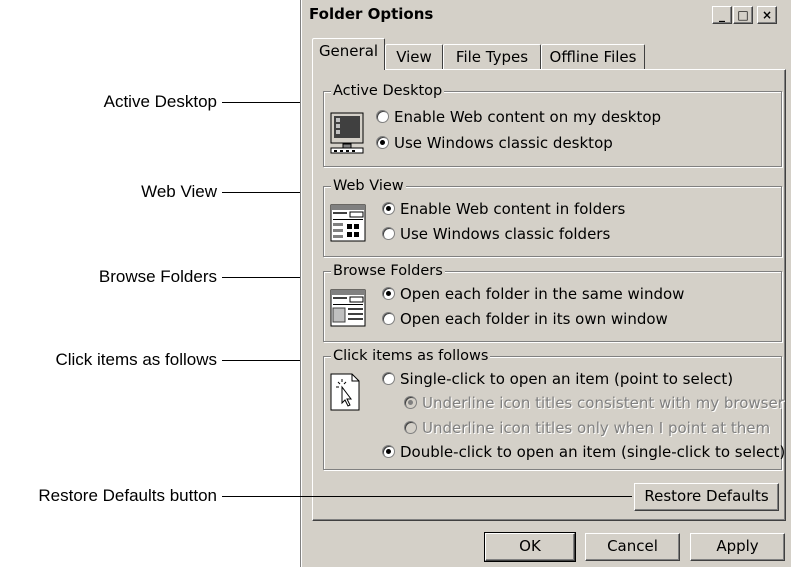  I want to click on title-bar: Folder Options _ □ ×, so click(548, 14).